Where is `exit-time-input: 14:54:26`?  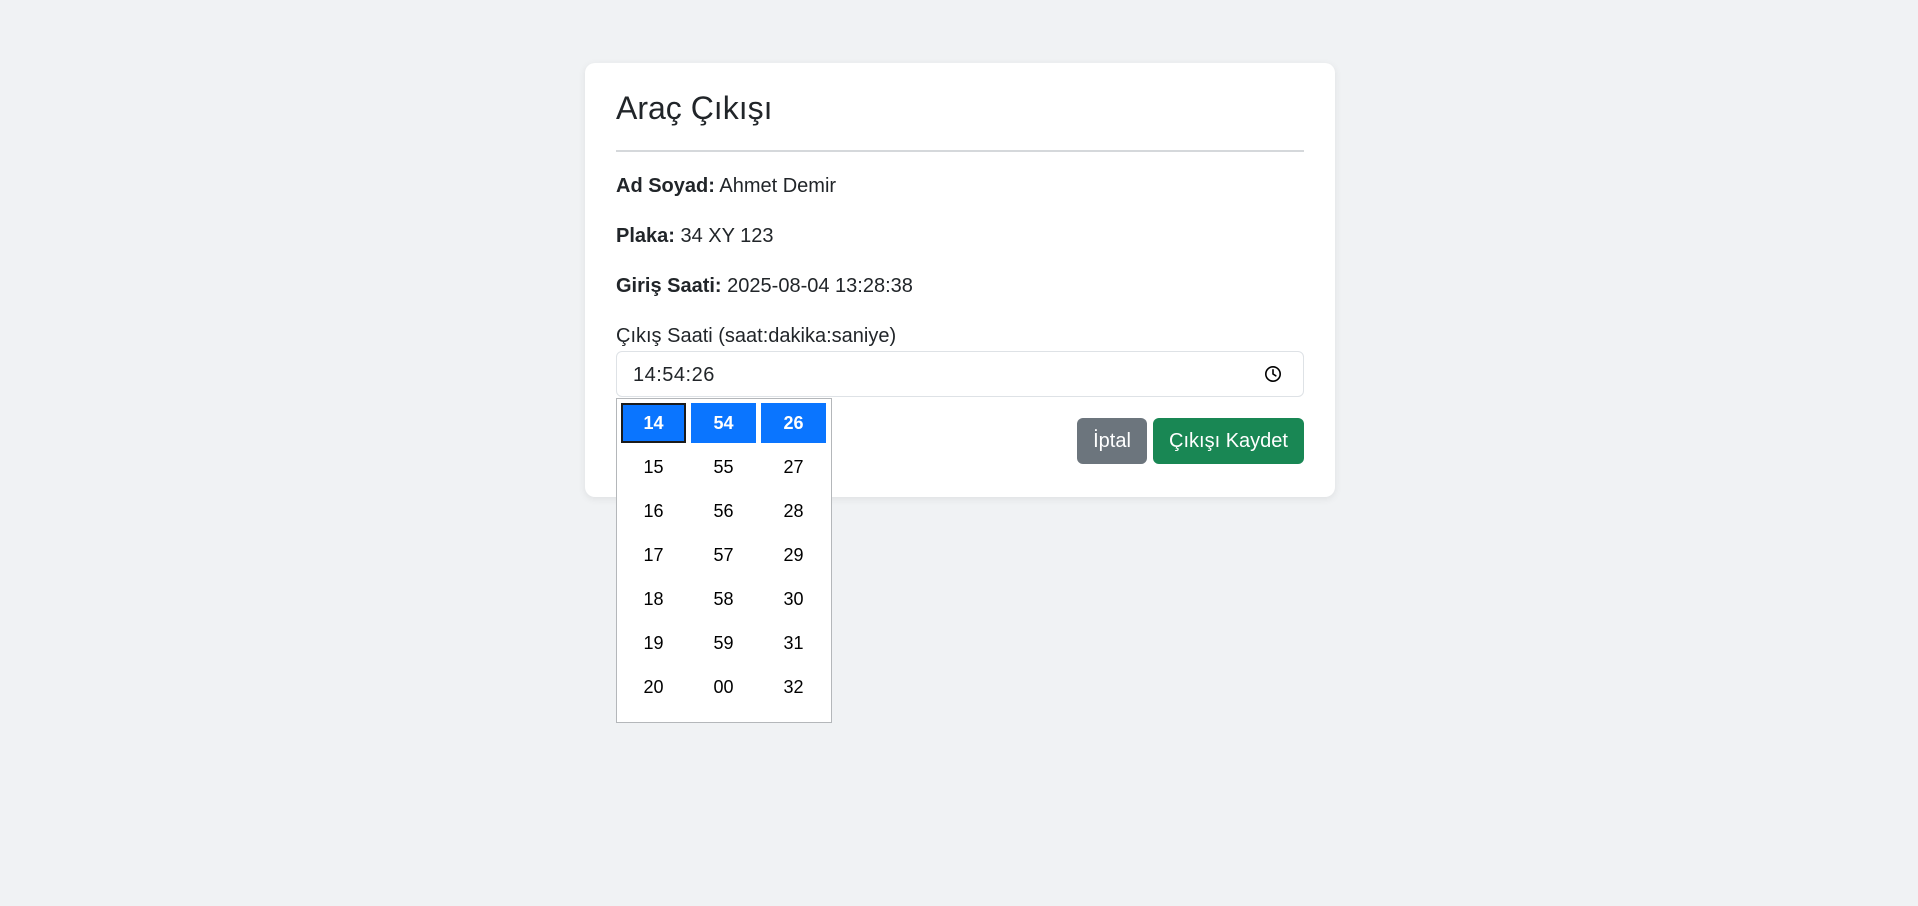 exit-time-input: 14:54:26 is located at coordinates (960, 374).